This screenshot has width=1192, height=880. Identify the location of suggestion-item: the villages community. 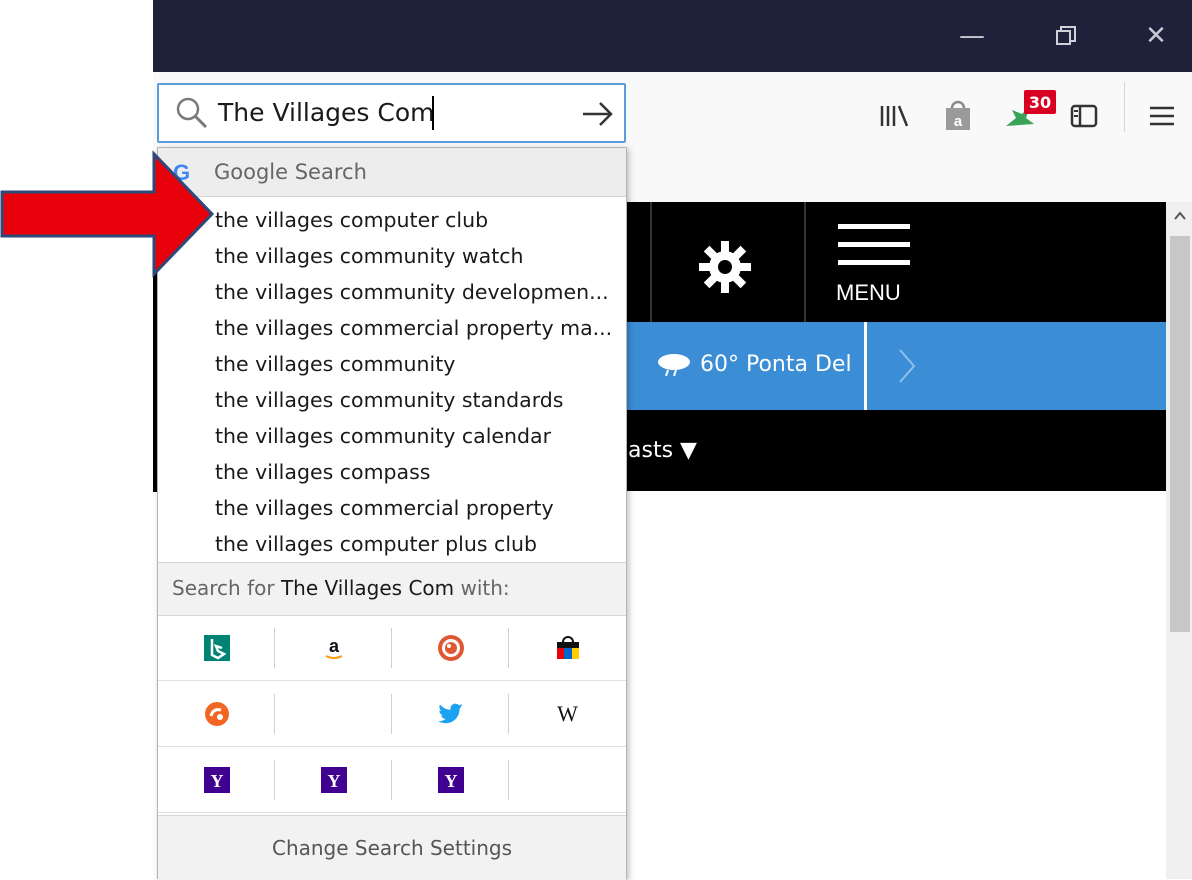
(415, 364).